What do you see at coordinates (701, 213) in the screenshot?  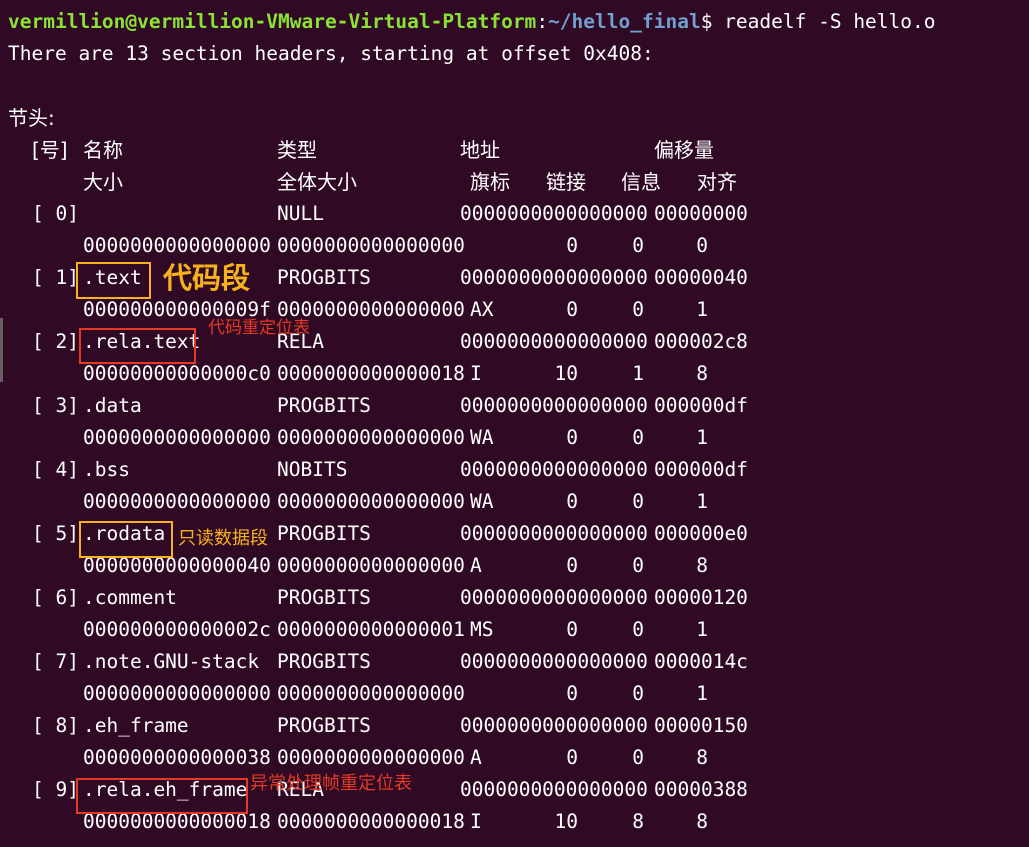 I see `section-offset: 00000000` at bounding box center [701, 213].